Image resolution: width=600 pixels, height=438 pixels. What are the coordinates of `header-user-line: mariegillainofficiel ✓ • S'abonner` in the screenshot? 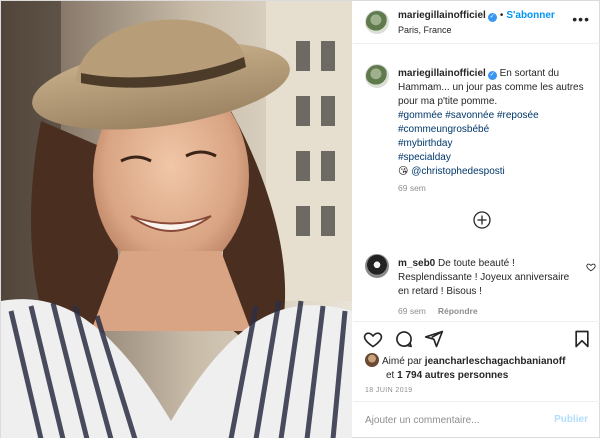 It's located at (476, 16).